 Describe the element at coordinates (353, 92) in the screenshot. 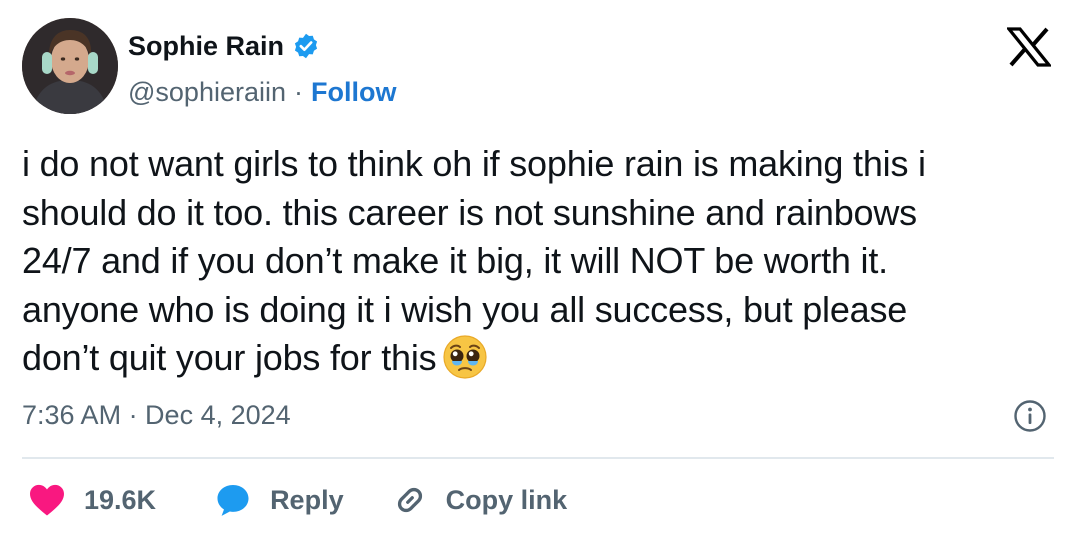

I see `follow-button: Follow` at that location.